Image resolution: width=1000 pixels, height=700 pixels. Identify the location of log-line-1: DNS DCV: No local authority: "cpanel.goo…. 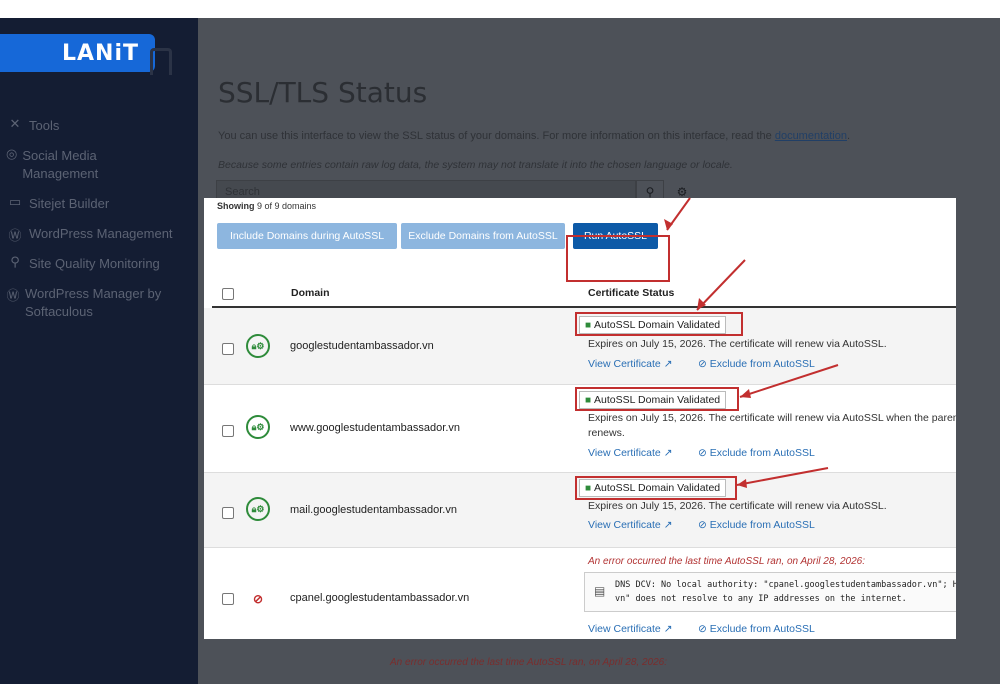
(785, 585).